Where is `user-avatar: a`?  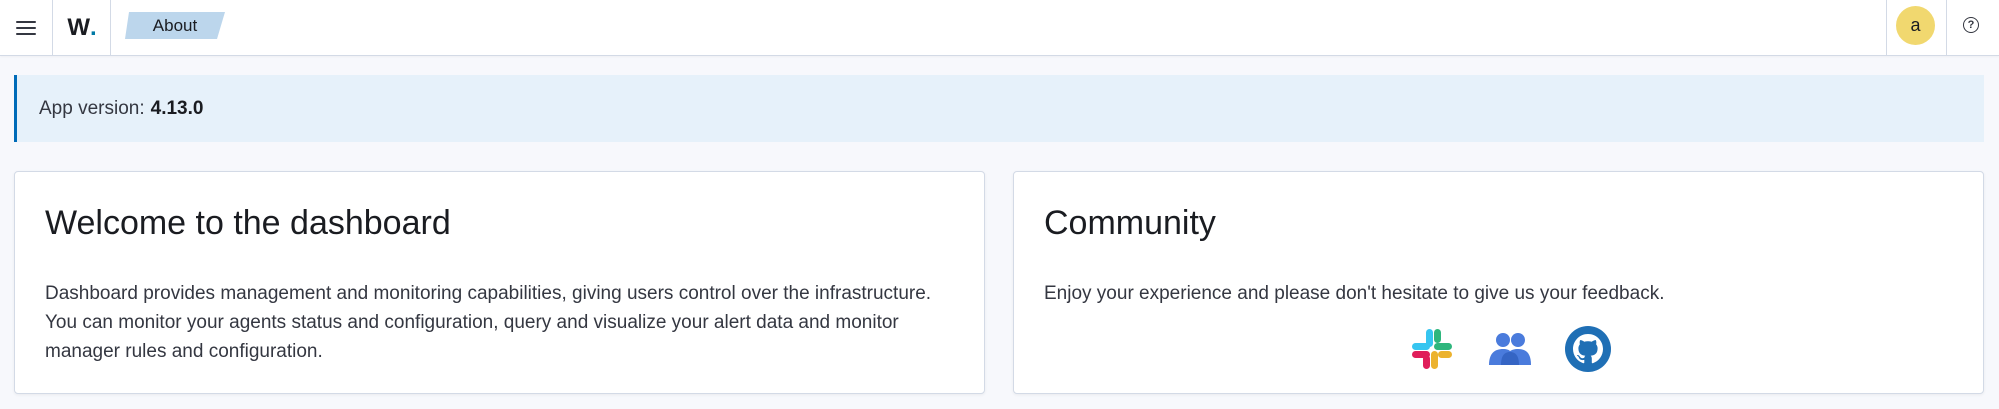
user-avatar: a is located at coordinates (1915, 25).